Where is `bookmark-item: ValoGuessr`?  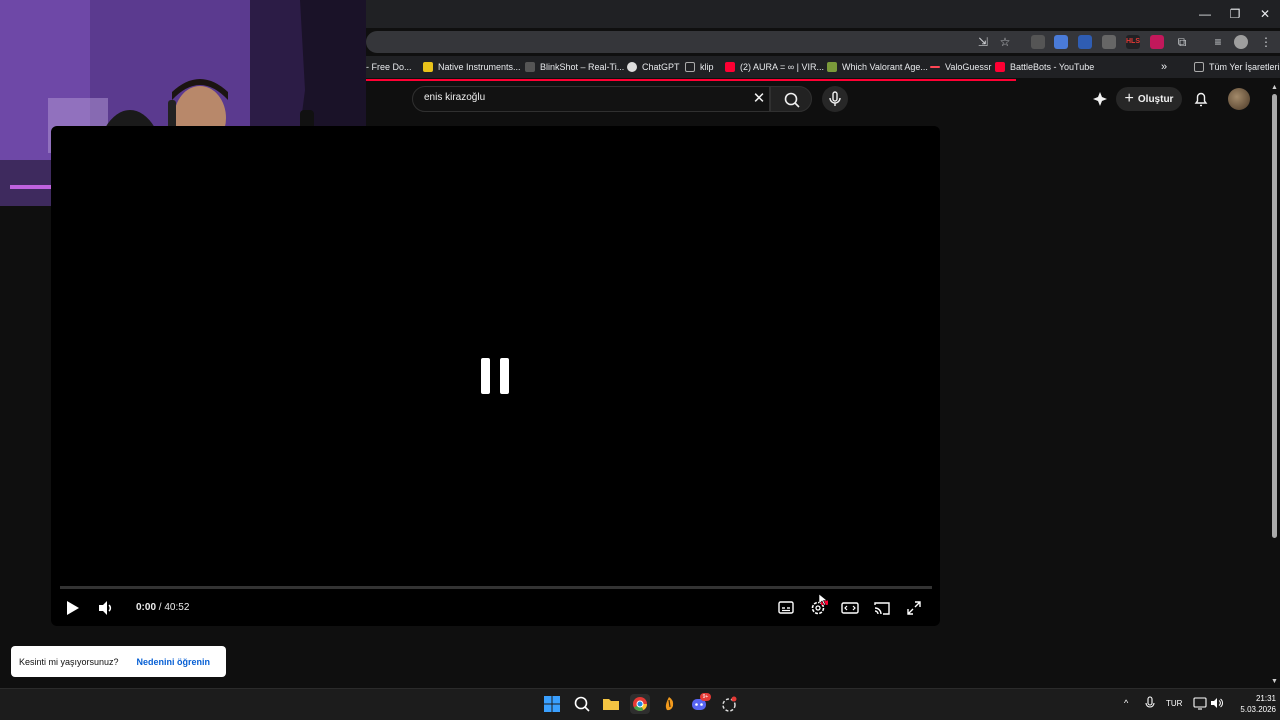 bookmark-item: ValoGuessr is located at coordinates (960, 67).